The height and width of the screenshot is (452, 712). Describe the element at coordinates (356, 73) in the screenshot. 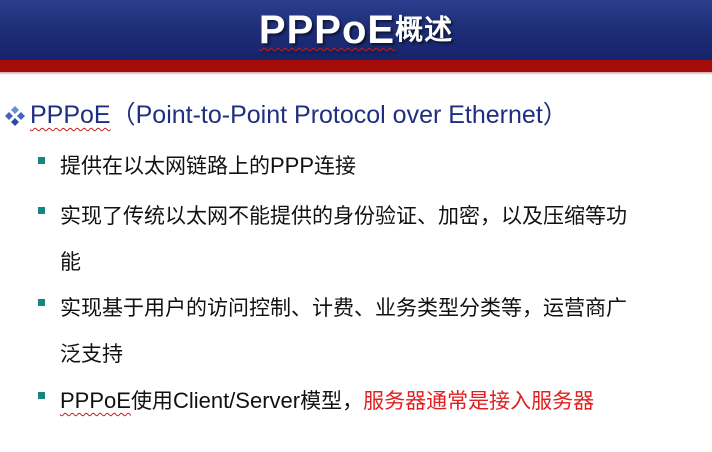

I see `accent-band-shadow` at that location.